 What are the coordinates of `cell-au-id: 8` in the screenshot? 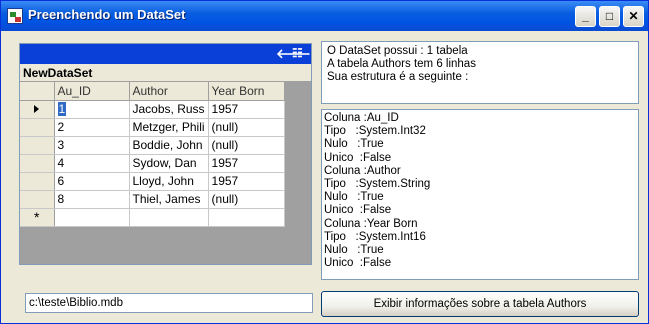 It's located at (92, 199).